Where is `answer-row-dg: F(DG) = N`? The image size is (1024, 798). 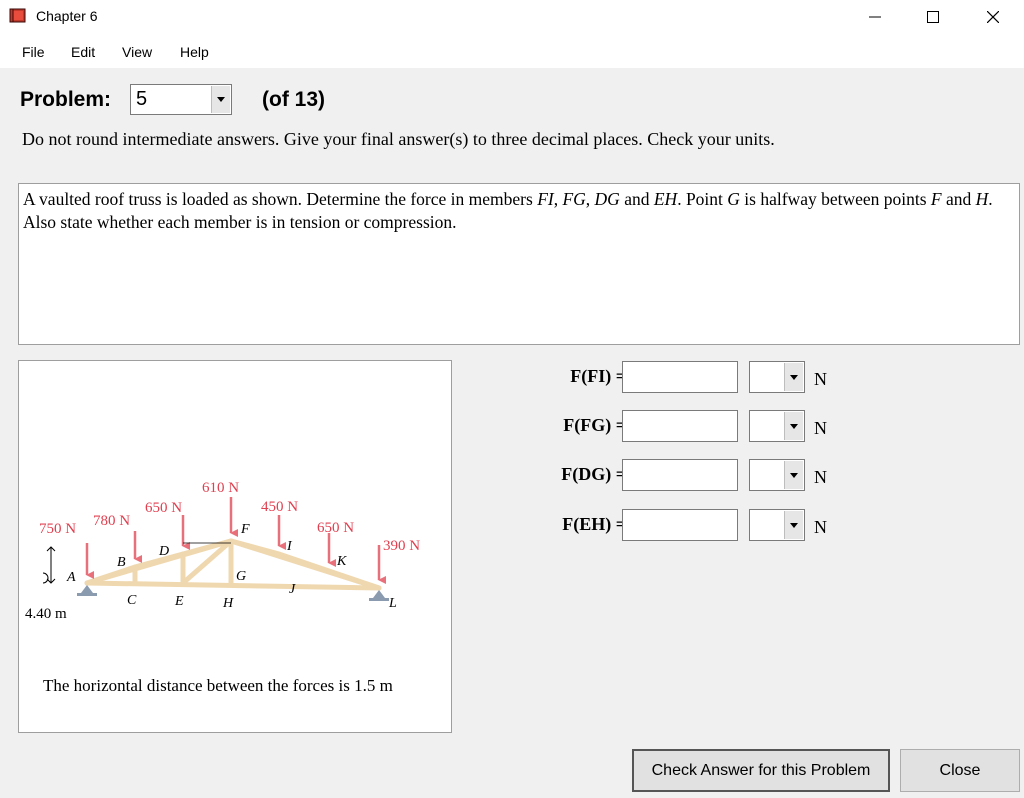 answer-row-dg: F(DG) = N is located at coordinates (680, 476).